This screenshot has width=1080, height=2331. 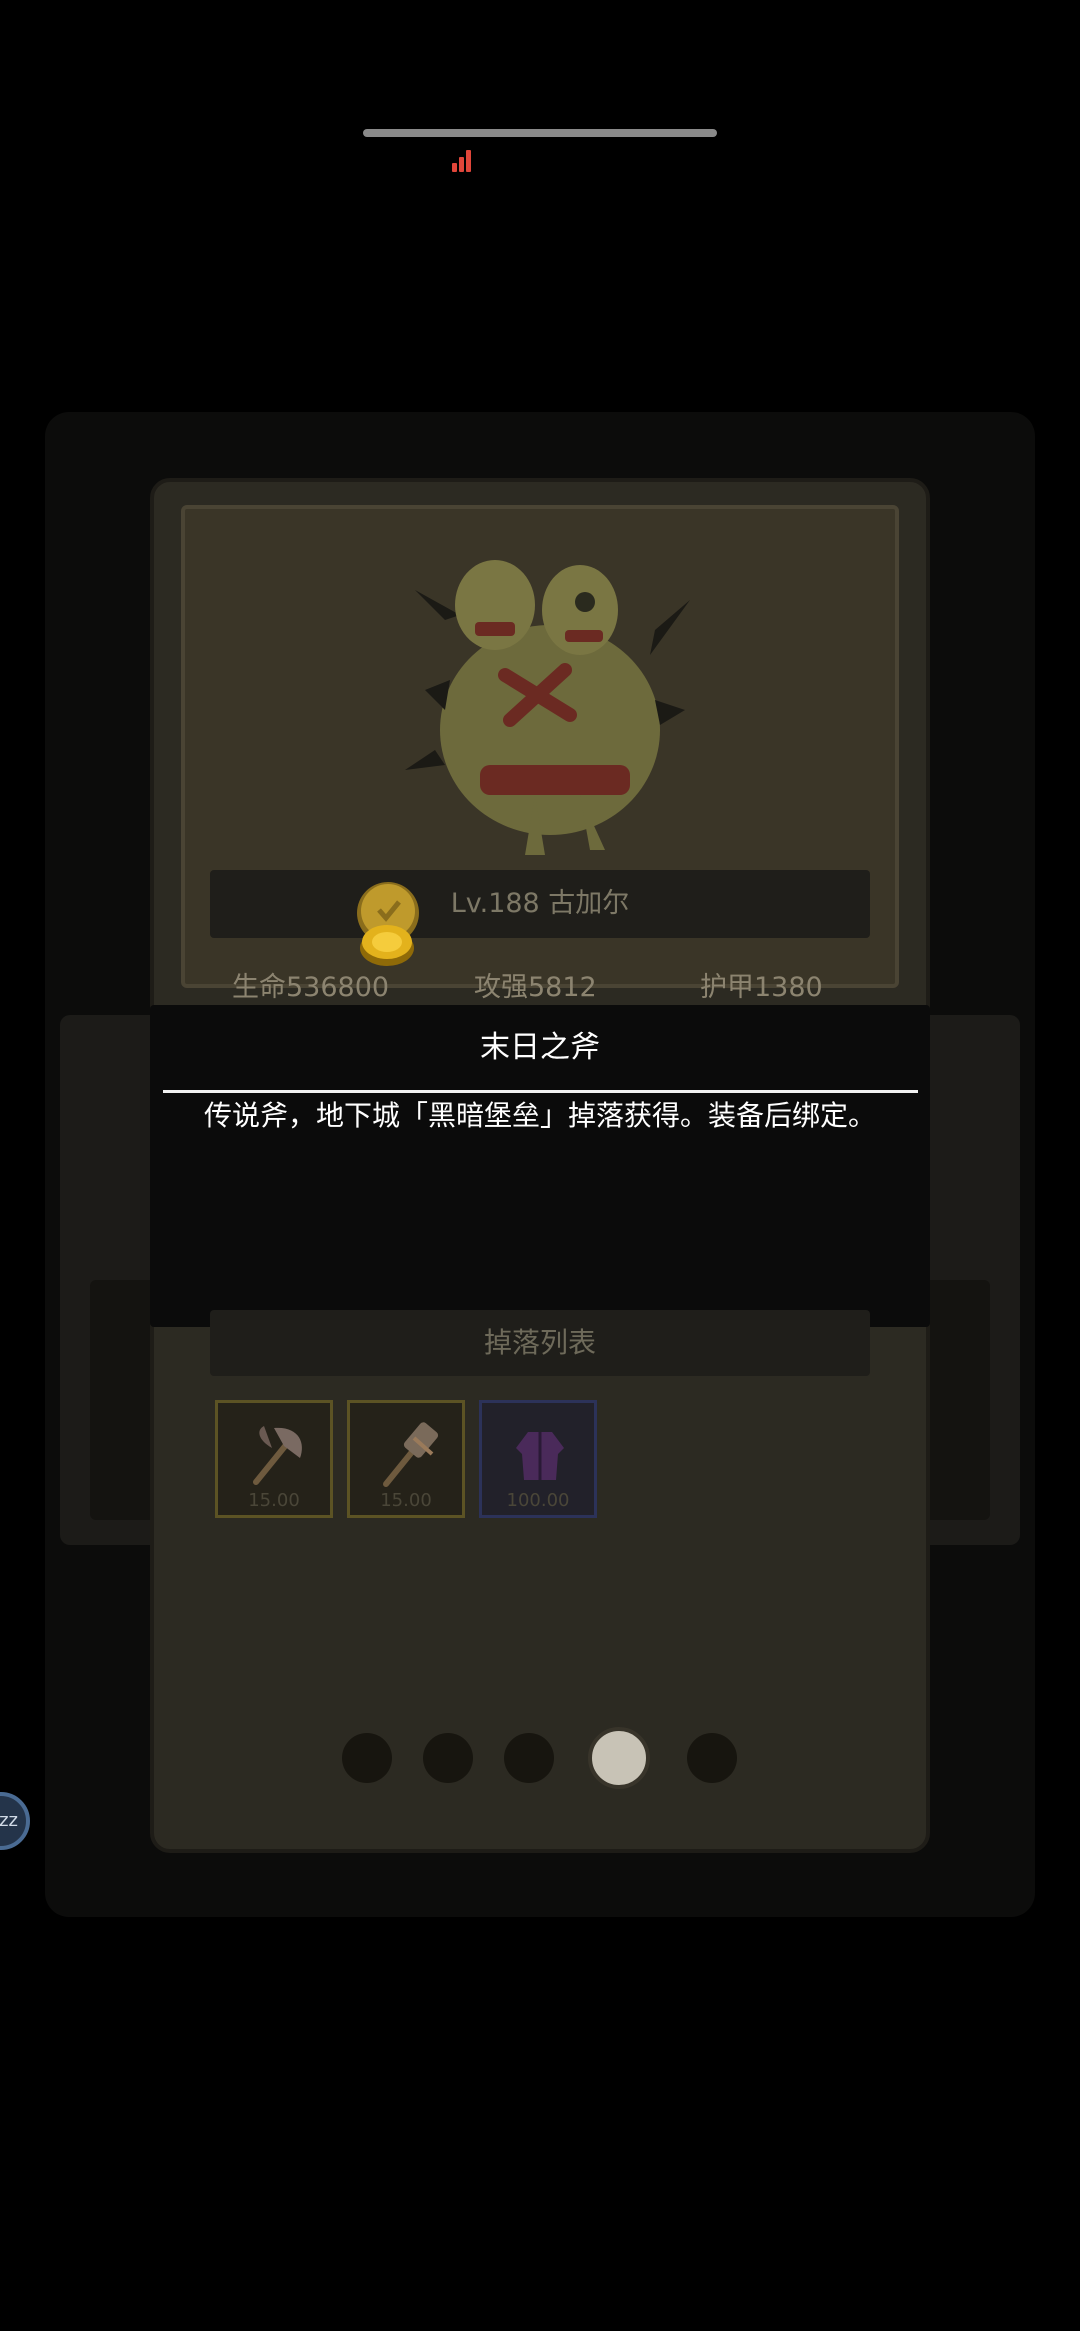 What do you see at coordinates (540, 133) in the screenshot?
I see `home-indicator` at bounding box center [540, 133].